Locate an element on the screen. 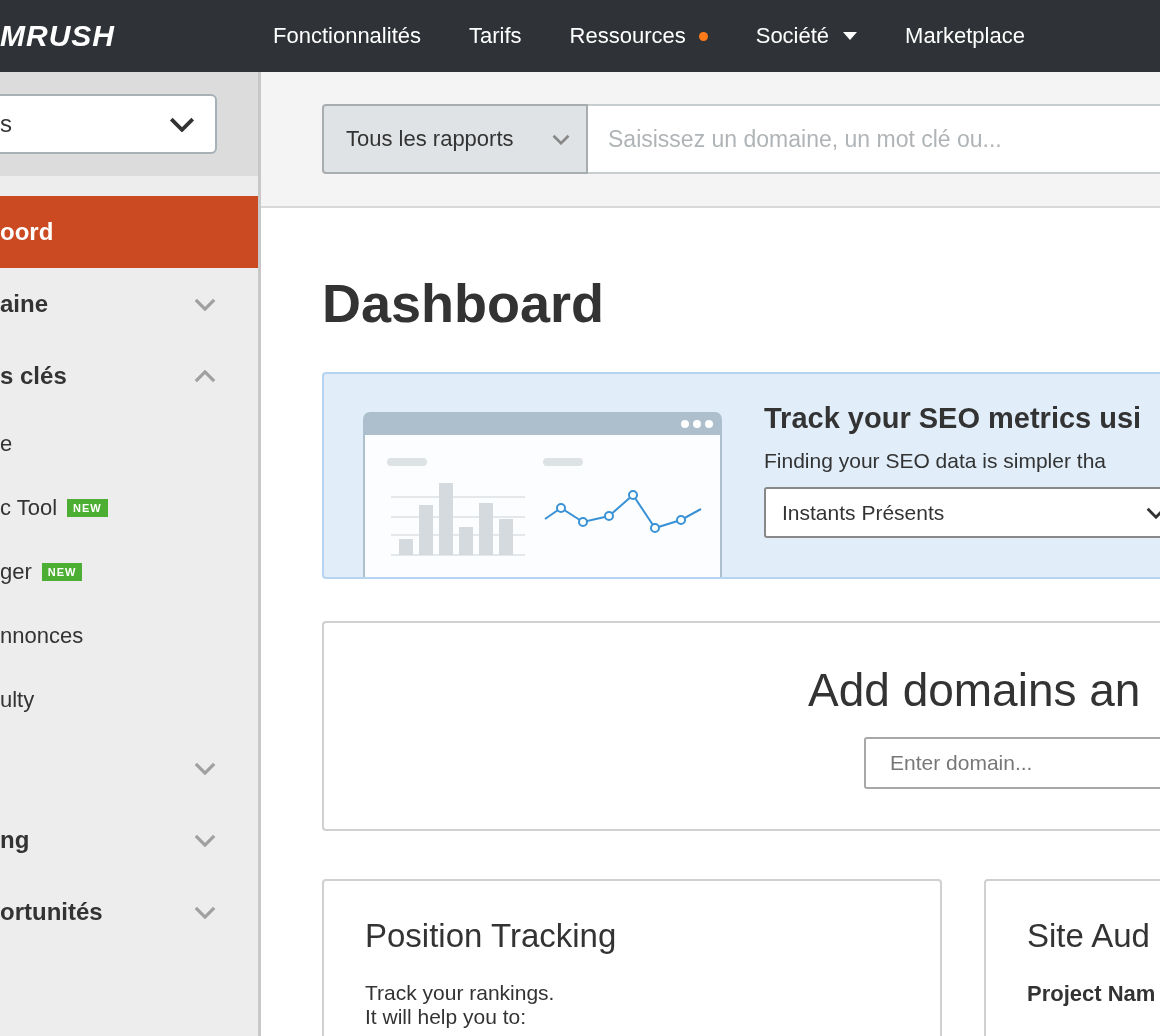 This screenshot has width=1160, height=1036. sidebar-item: ng is located at coordinates (129, 840).